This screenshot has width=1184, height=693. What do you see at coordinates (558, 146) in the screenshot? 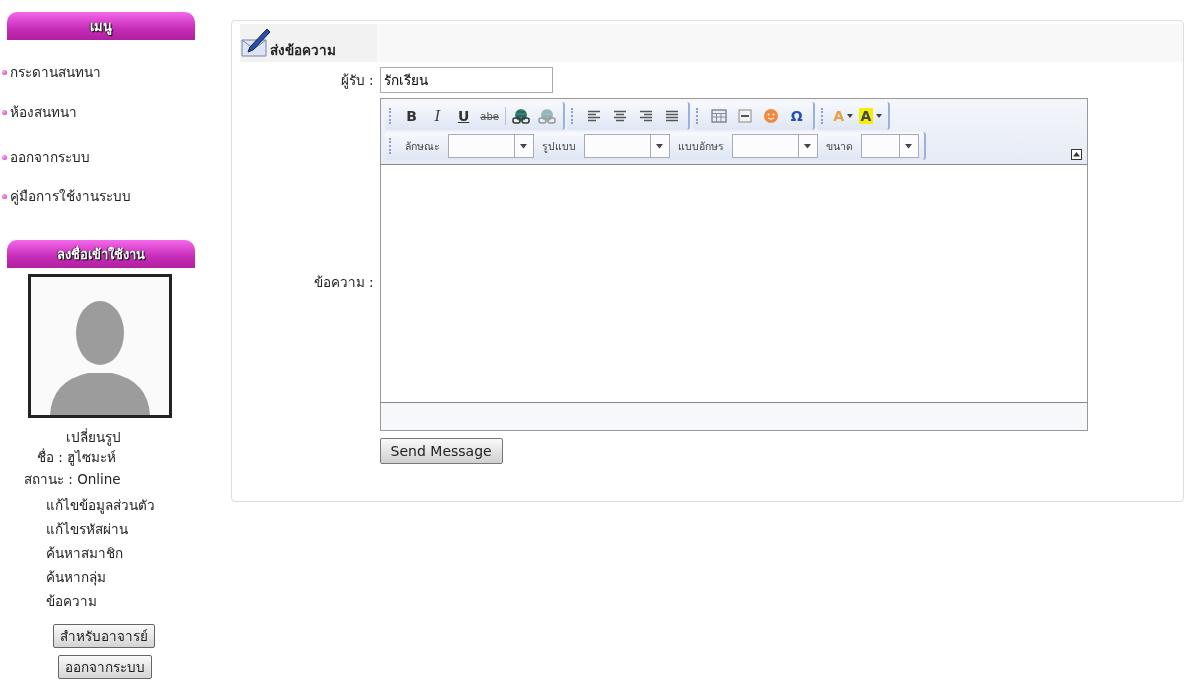
I see `dropdown-label: รูปแบบ` at bounding box center [558, 146].